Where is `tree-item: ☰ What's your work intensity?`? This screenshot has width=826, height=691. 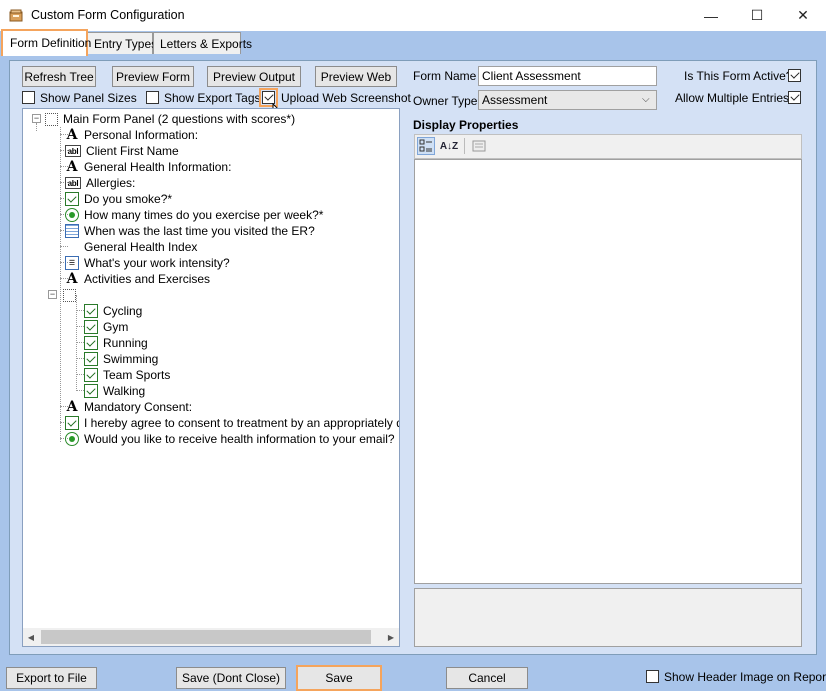 tree-item: ☰ What's your work intensity? is located at coordinates (147, 263).